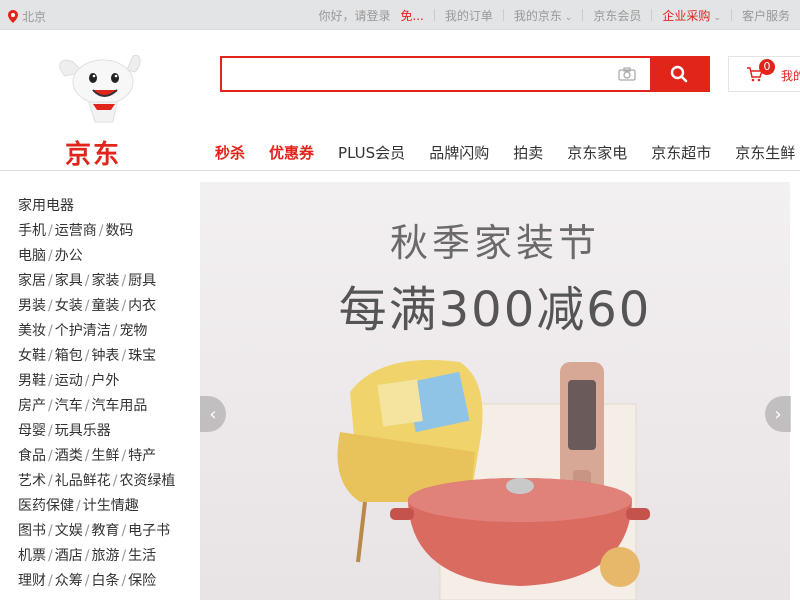 The image size is (800, 600). What do you see at coordinates (617, 15) in the screenshot?
I see `jd-member-link: 京东会员` at bounding box center [617, 15].